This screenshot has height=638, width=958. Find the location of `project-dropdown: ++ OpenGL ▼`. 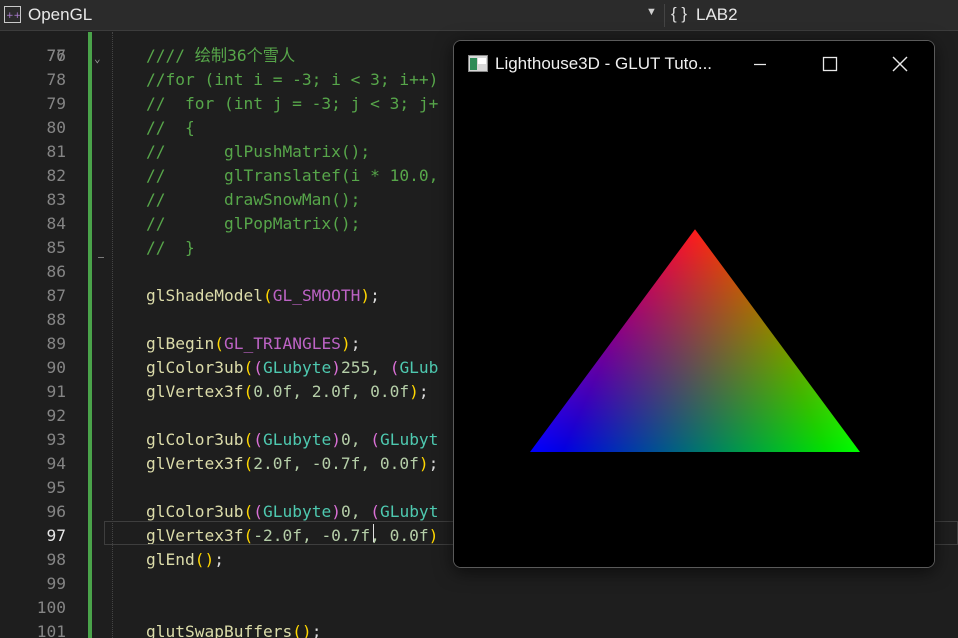

project-dropdown: ++ OpenGL ▼ is located at coordinates (331, 15).